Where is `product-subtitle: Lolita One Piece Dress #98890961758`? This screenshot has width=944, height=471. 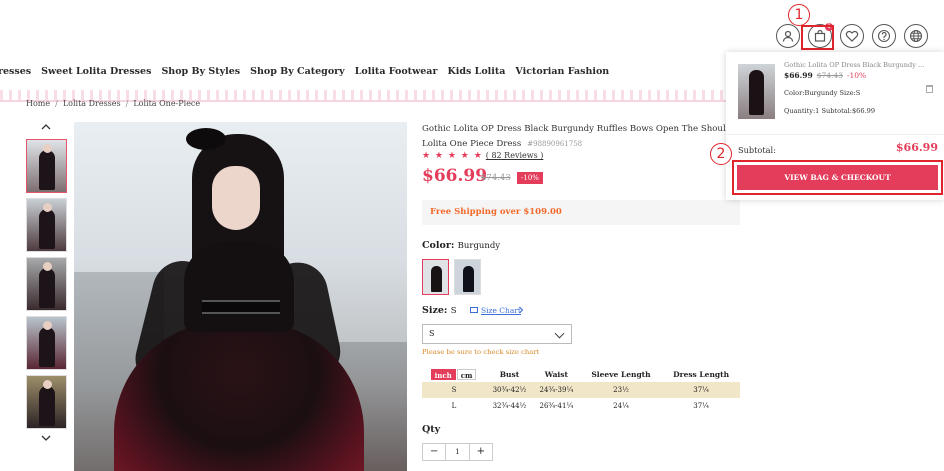
product-subtitle: Lolita One Piece Dress #98890961758 is located at coordinates (502, 144).